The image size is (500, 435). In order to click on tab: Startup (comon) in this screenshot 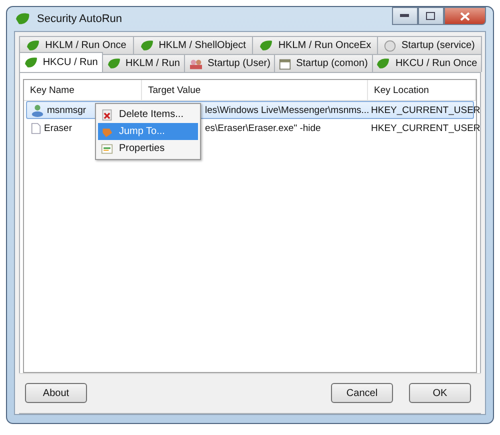, I will do `click(323, 63)`.